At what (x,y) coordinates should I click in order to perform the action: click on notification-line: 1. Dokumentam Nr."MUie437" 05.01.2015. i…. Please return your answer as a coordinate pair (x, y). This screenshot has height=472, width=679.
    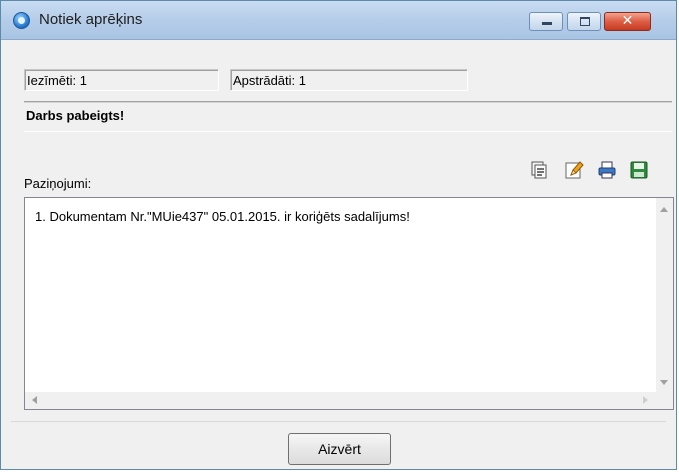
    Looking at the image, I should click on (222, 216).